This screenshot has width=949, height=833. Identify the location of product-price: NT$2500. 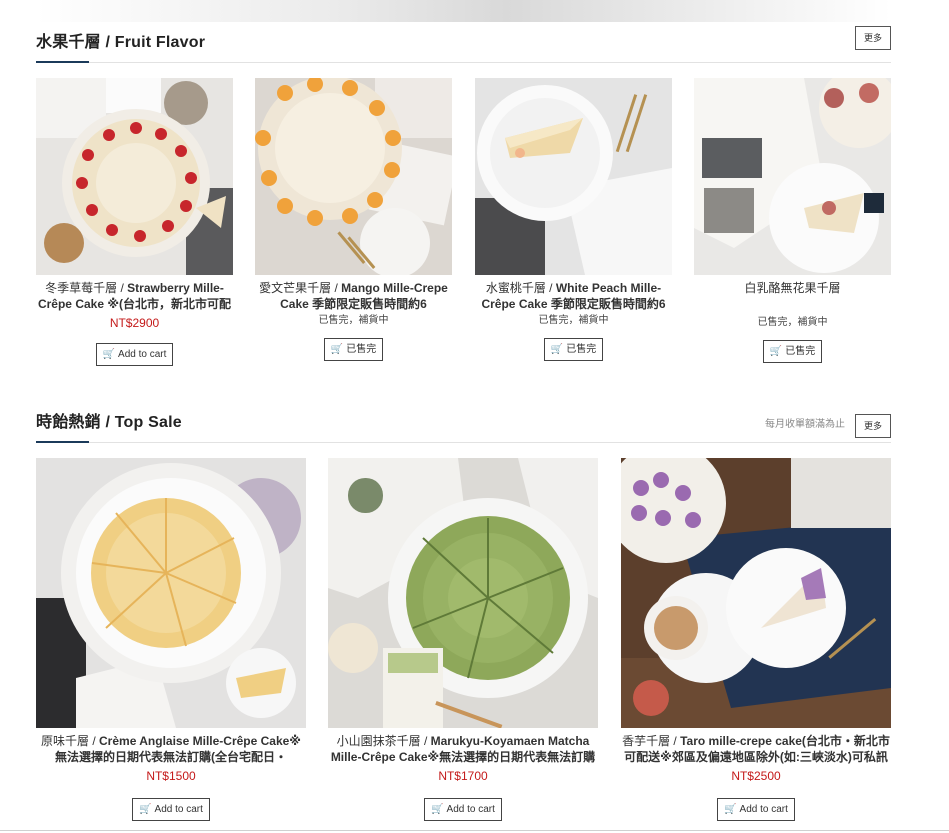
(756, 776).